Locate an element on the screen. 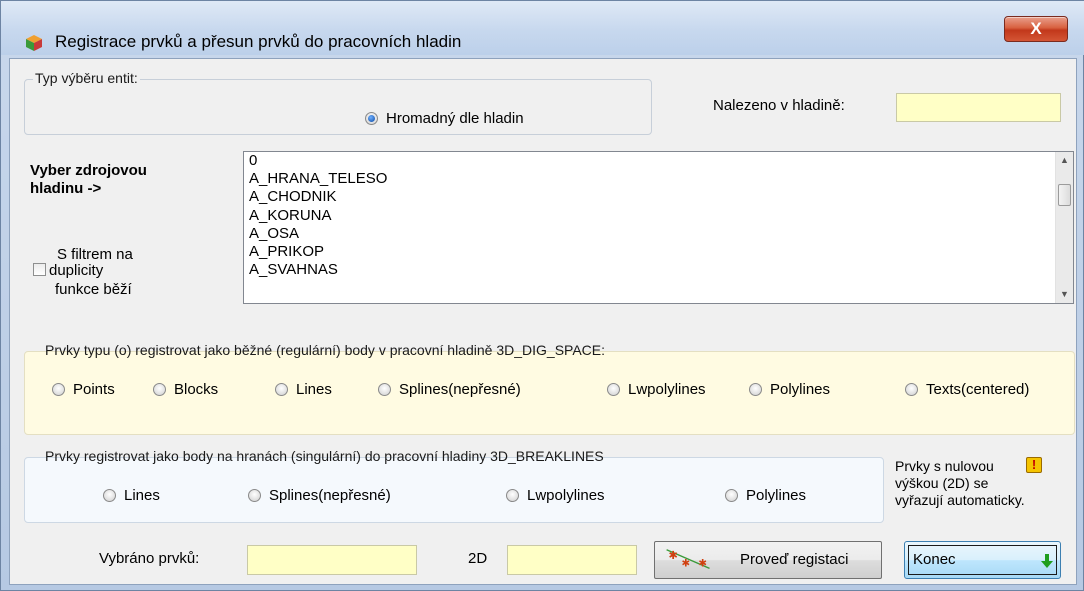 The height and width of the screenshot is (591, 1084). radio-regular-points-dot is located at coordinates (58, 389).